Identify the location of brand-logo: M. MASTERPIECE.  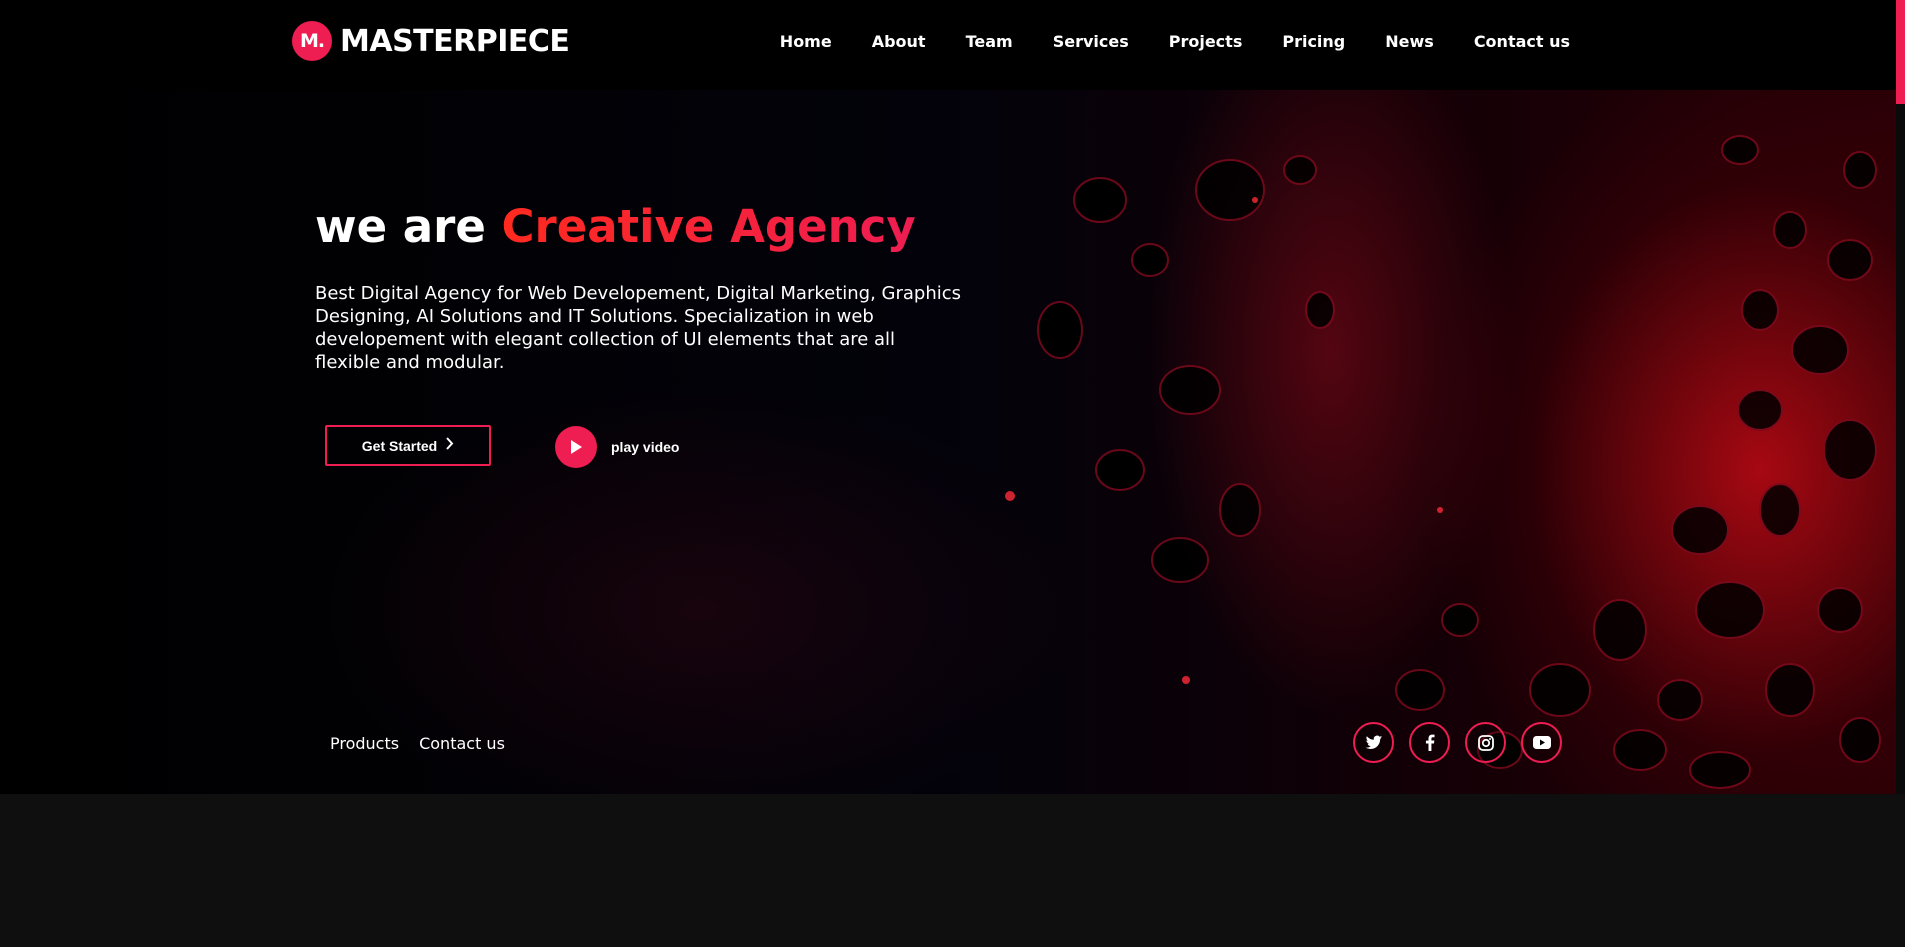
(431, 41).